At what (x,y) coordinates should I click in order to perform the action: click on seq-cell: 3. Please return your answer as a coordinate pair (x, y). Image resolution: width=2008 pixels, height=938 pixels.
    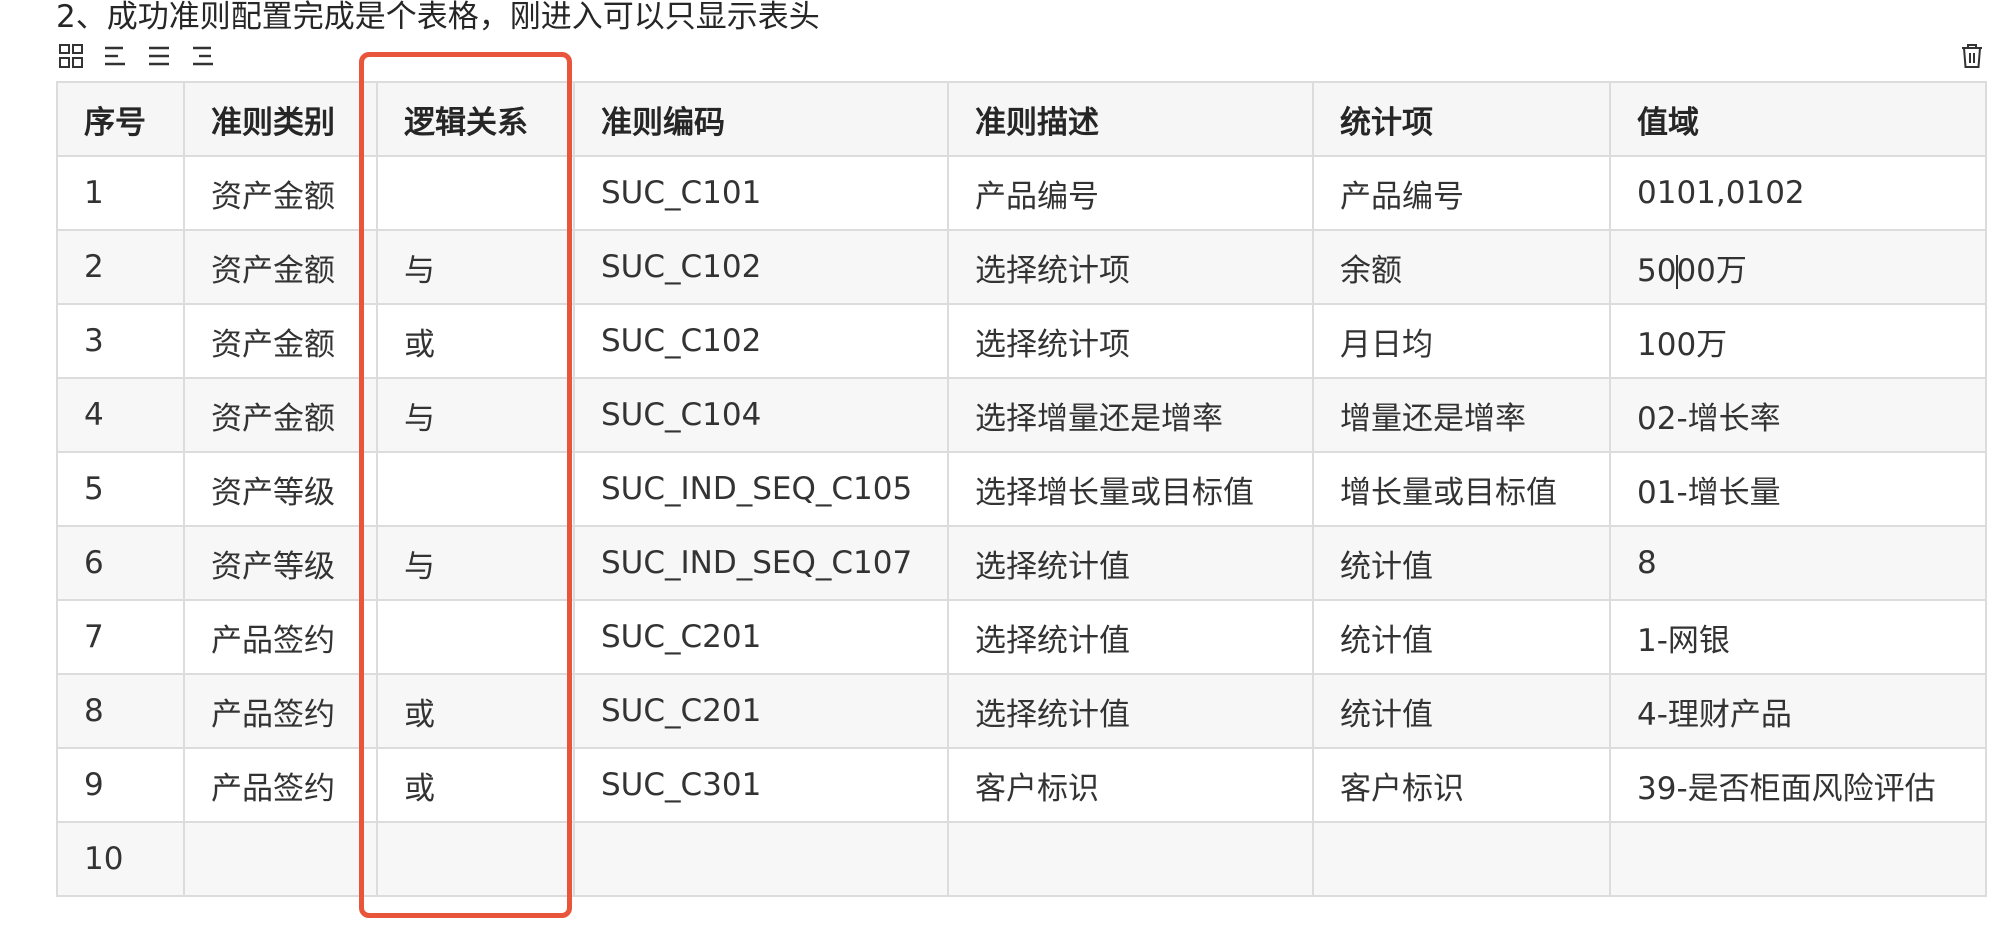
    Looking at the image, I should click on (120, 341).